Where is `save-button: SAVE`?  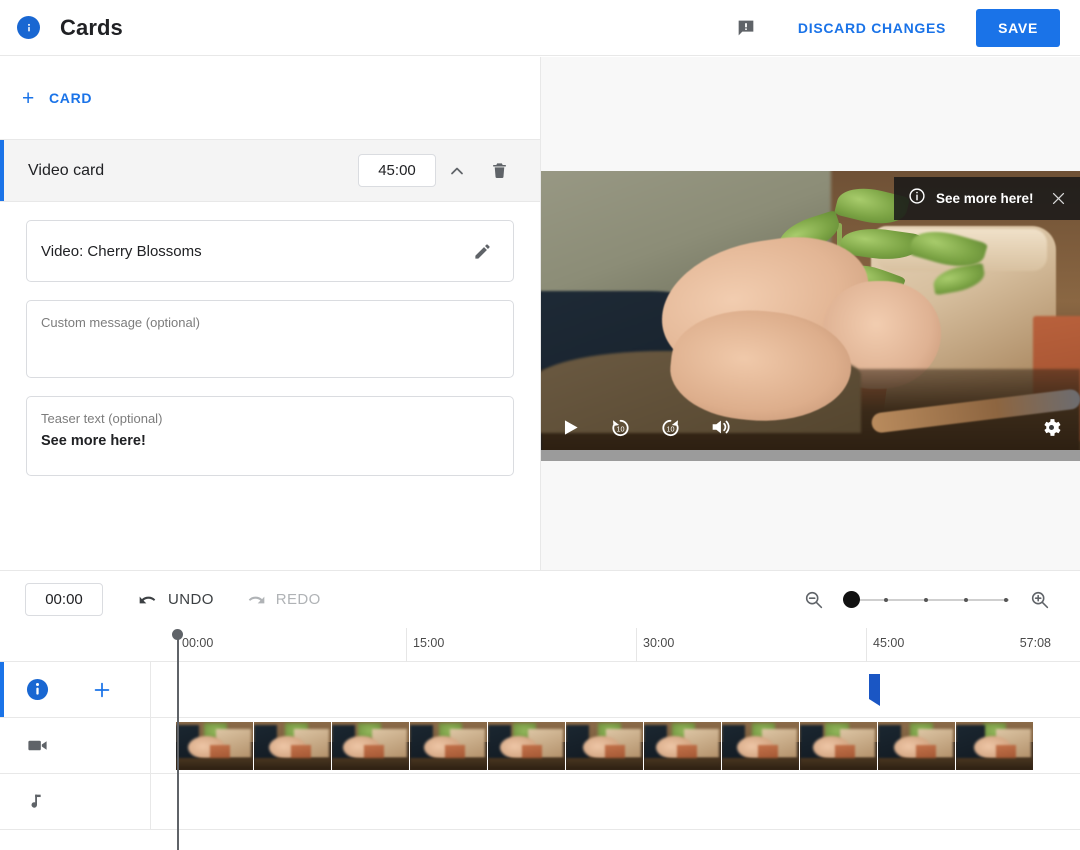 save-button: SAVE is located at coordinates (1018, 27).